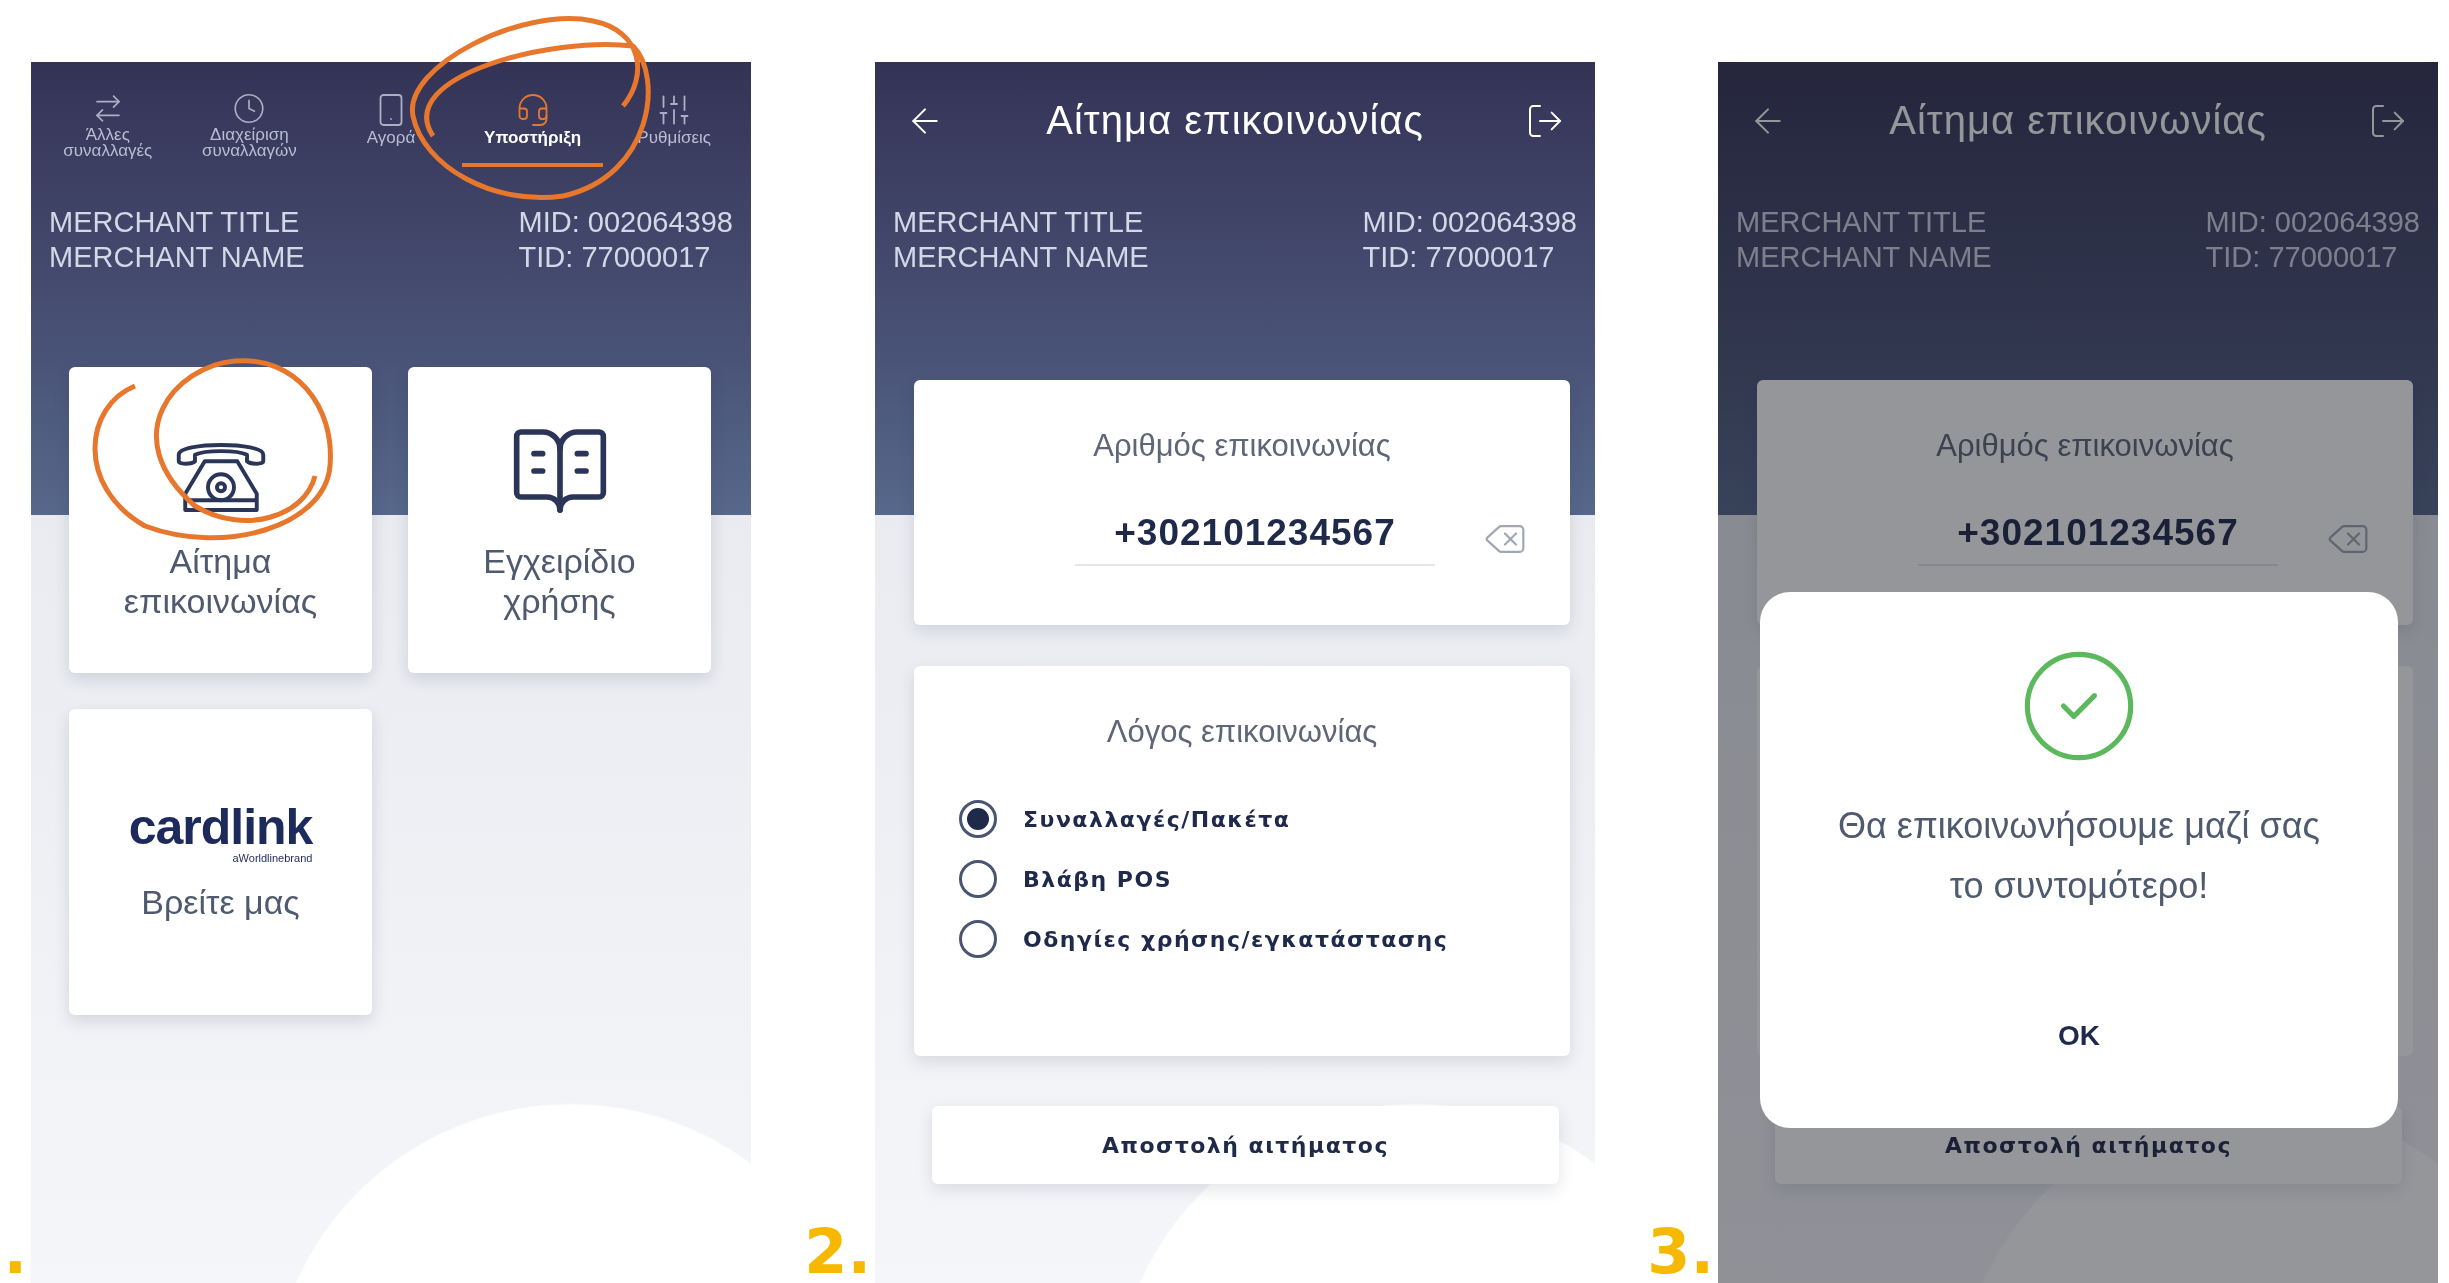 The width and height of the screenshot is (2449, 1283). What do you see at coordinates (2079, 856) in the screenshot?
I see `dialog-message: Θα επικοινωνήσουμε μαζί σας το συντομότερο!` at bounding box center [2079, 856].